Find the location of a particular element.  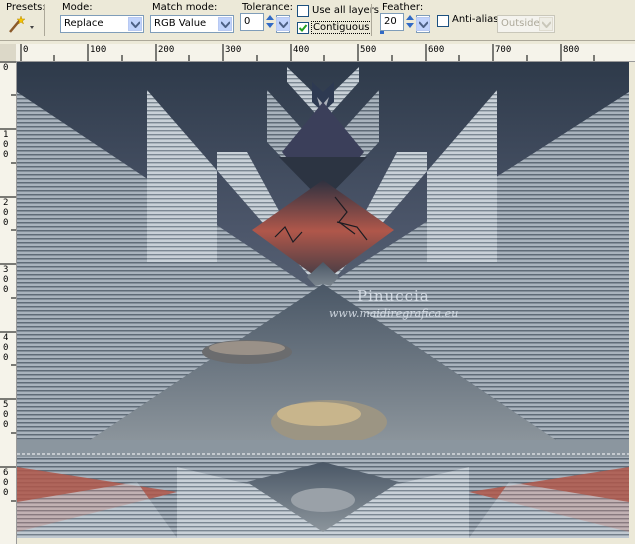

match-mode-value: RGB Value is located at coordinates (180, 23).